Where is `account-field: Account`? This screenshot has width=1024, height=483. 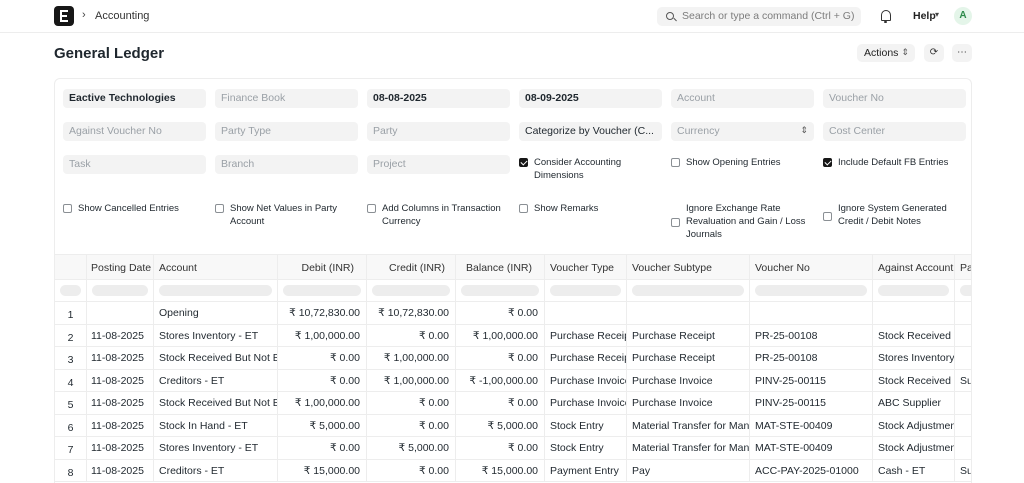 account-field: Account is located at coordinates (742, 98).